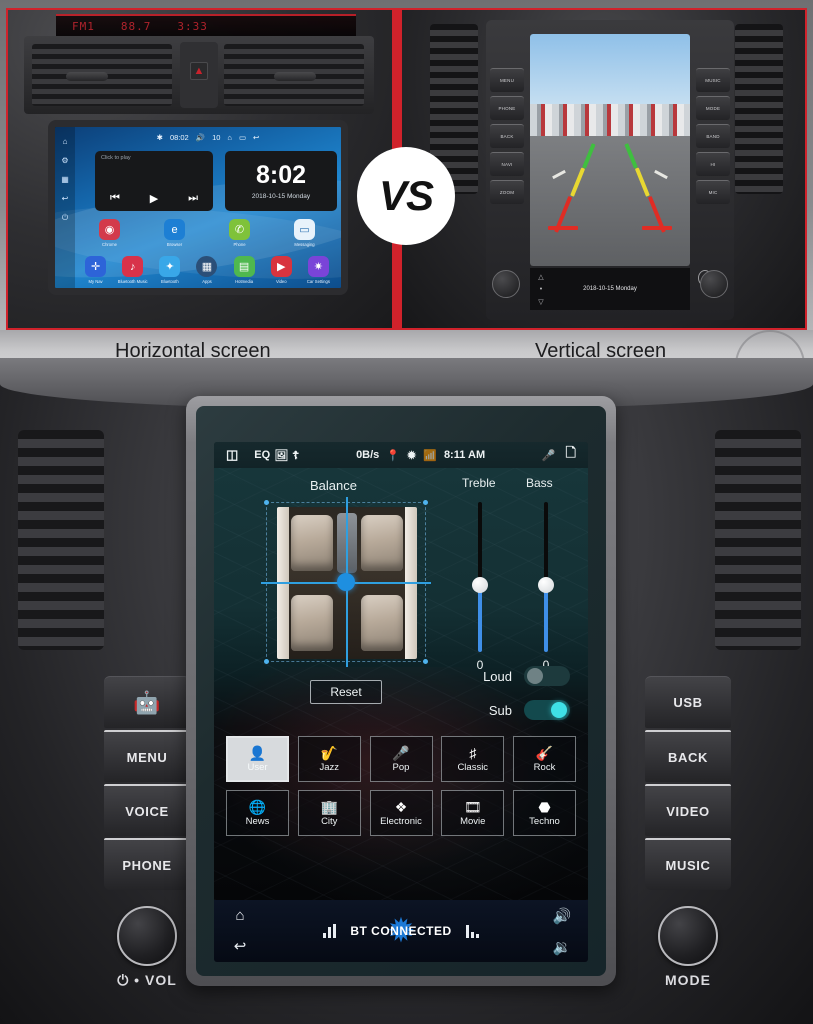  Describe the element at coordinates (549, 455) in the screenshot. I see `microphone-icon: 🎤` at that location.